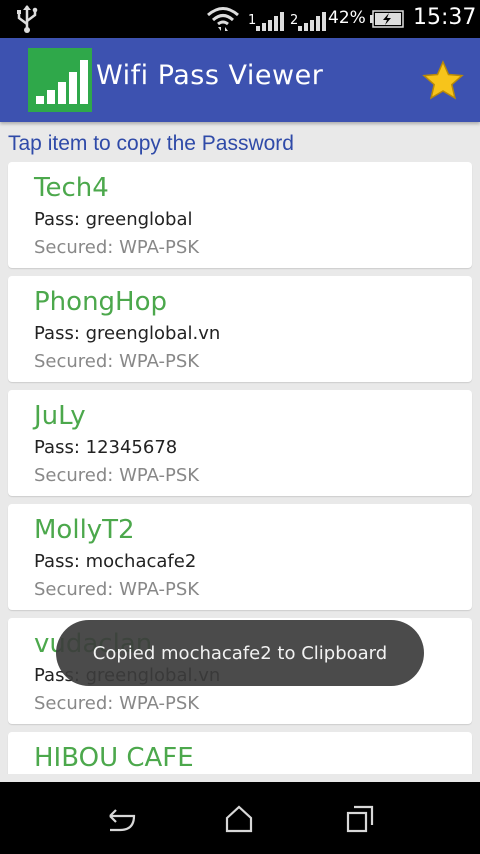 Image resolution: width=480 pixels, height=854 pixels. I want to click on toast-text: Copied mochacafe2 to Clipboard, so click(240, 653).